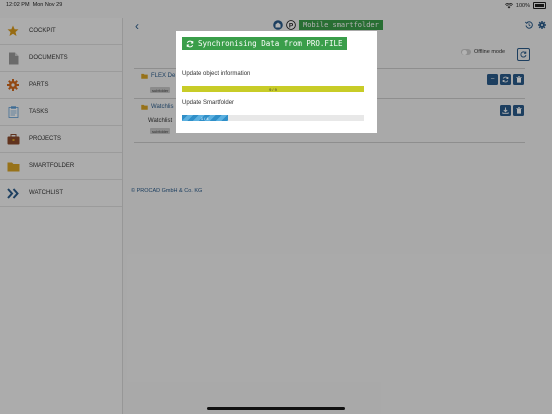 The height and width of the screenshot is (414, 552). What do you see at coordinates (208, 103) in the screenshot?
I see `task-label: Update Smartfolder` at bounding box center [208, 103].